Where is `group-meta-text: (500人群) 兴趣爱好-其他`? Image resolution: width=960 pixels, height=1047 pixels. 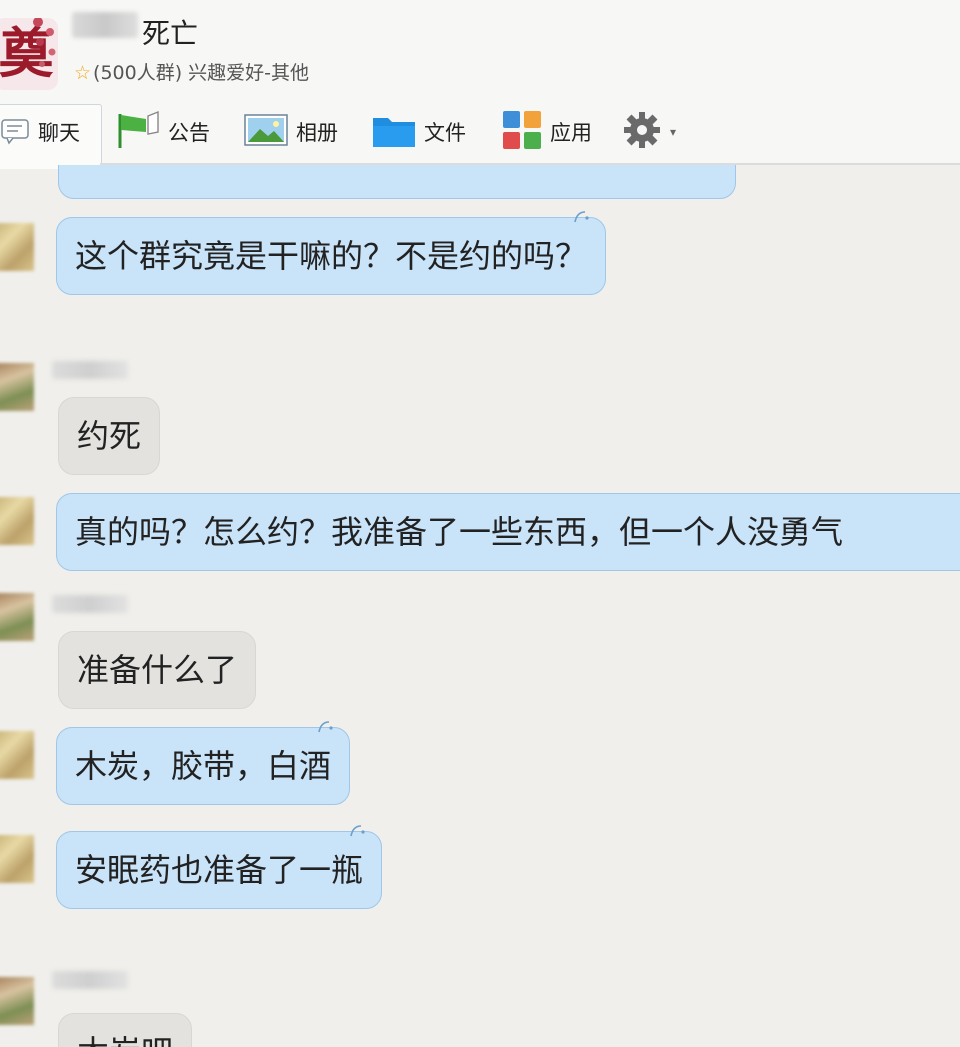 group-meta-text: (500人群) 兴趣爱好-其他 is located at coordinates (201, 73).